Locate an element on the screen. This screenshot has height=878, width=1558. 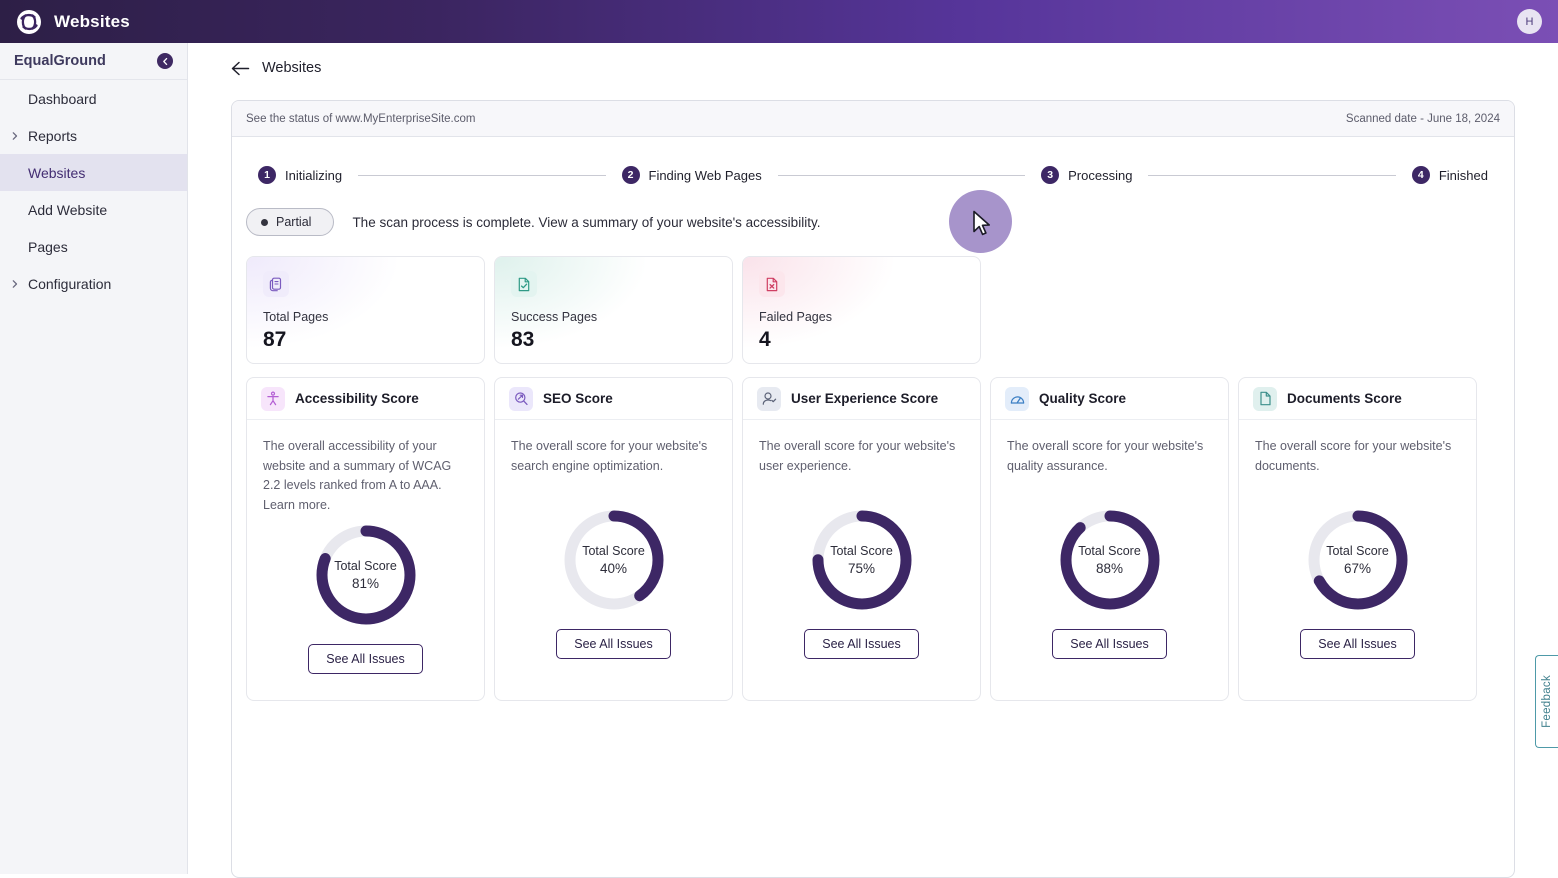
step-finding-web-pages: 2 Finding Web Pages is located at coordinates (691, 175).